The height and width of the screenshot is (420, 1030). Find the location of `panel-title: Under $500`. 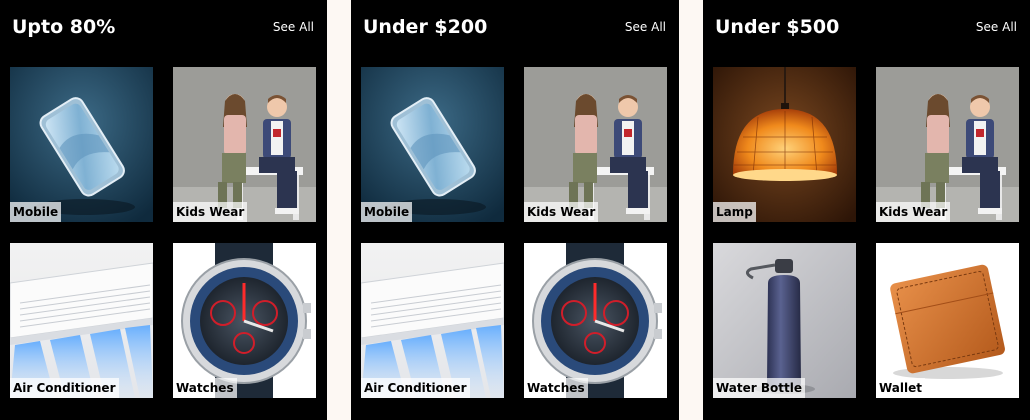

panel-title: Under $500 is located at coordinates (777, 27).